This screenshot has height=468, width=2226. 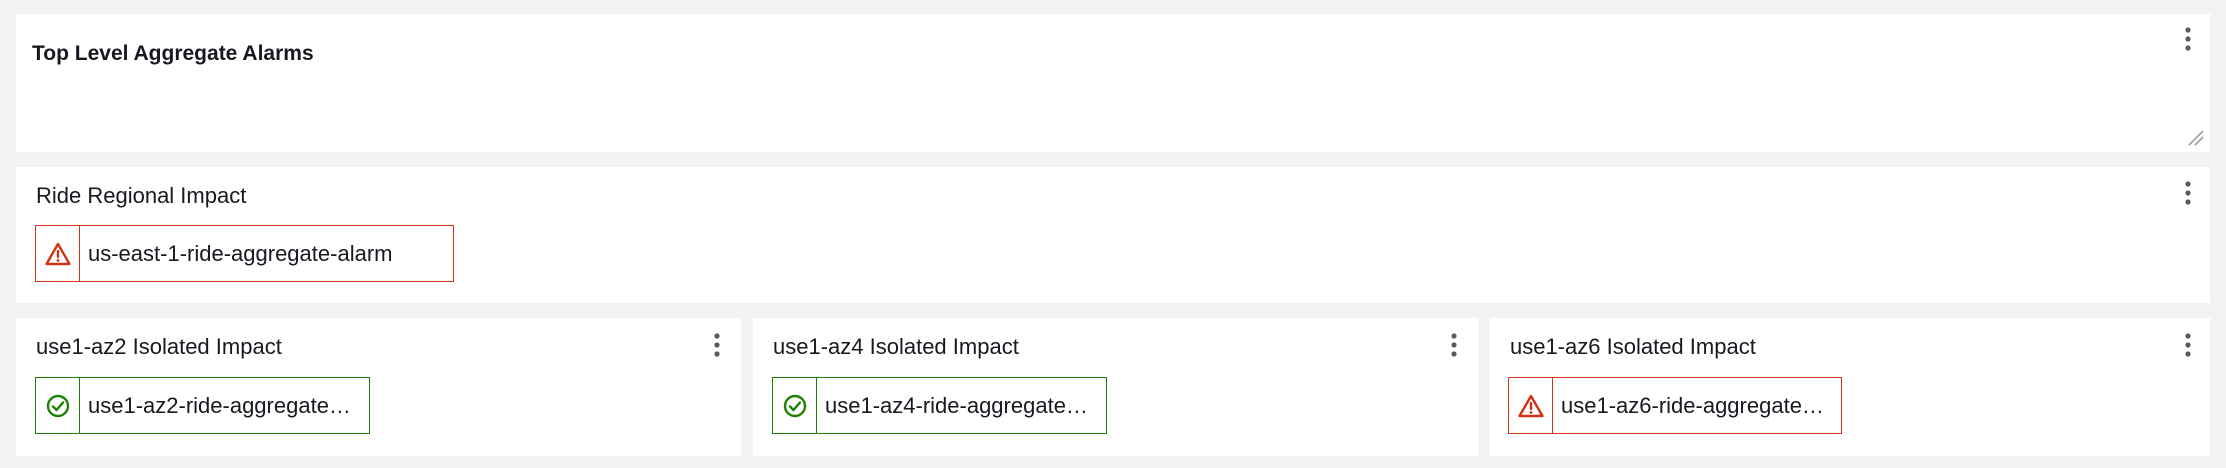 I want to click on alarm-name: us-east-1-ride-aggregate-alarm, so click(x=266, y=253).